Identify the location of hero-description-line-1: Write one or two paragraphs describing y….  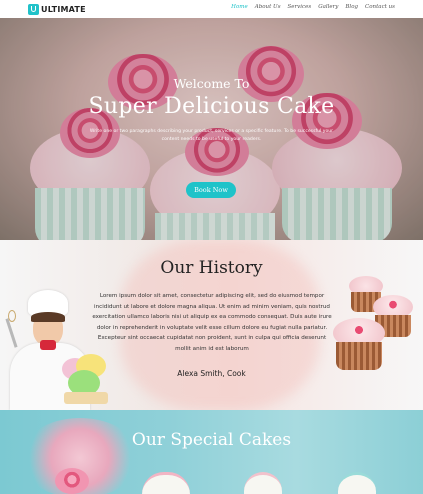
(211, 131).